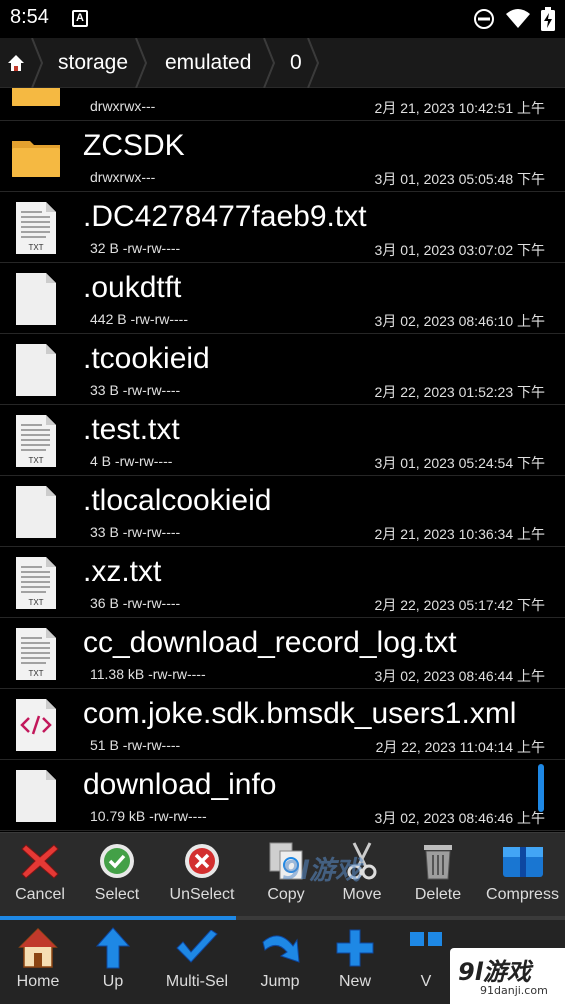 The image size is (565, 1004). Describe the element at coordinates (80, 18) in the screenshot. I see `notification-a-icon: A` at that location.